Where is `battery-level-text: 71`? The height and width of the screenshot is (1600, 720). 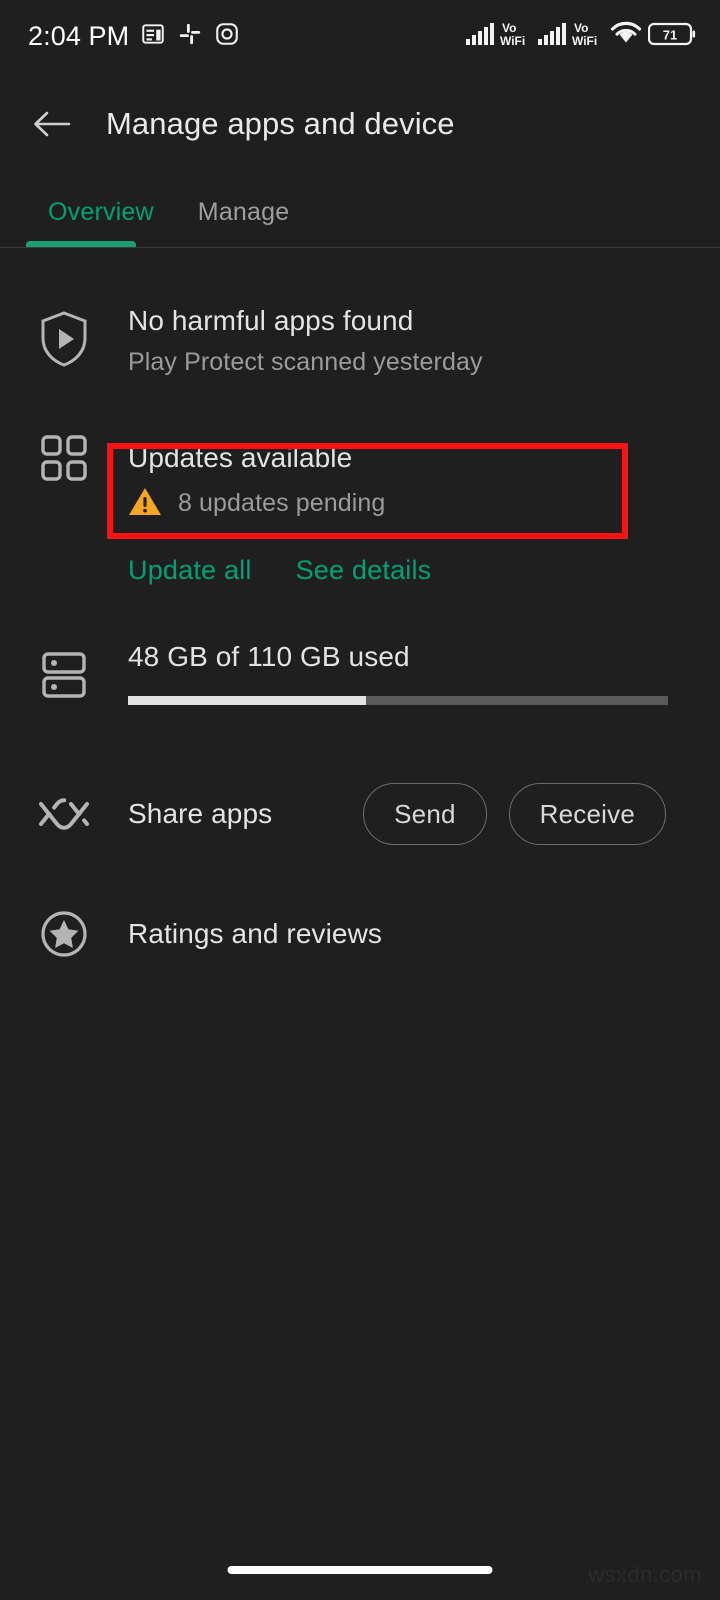 battery-level-text: 71 is located at coordinates (670, 34).